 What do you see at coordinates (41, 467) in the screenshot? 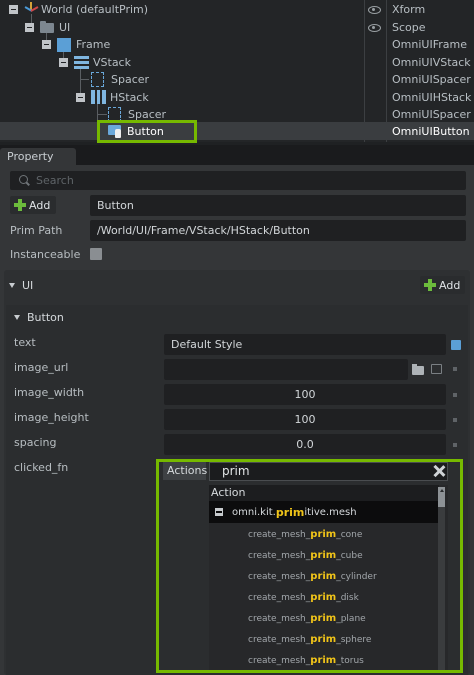
I see `field-label-clicked-fn: clicked_fn` at bounding box center [41, 467].